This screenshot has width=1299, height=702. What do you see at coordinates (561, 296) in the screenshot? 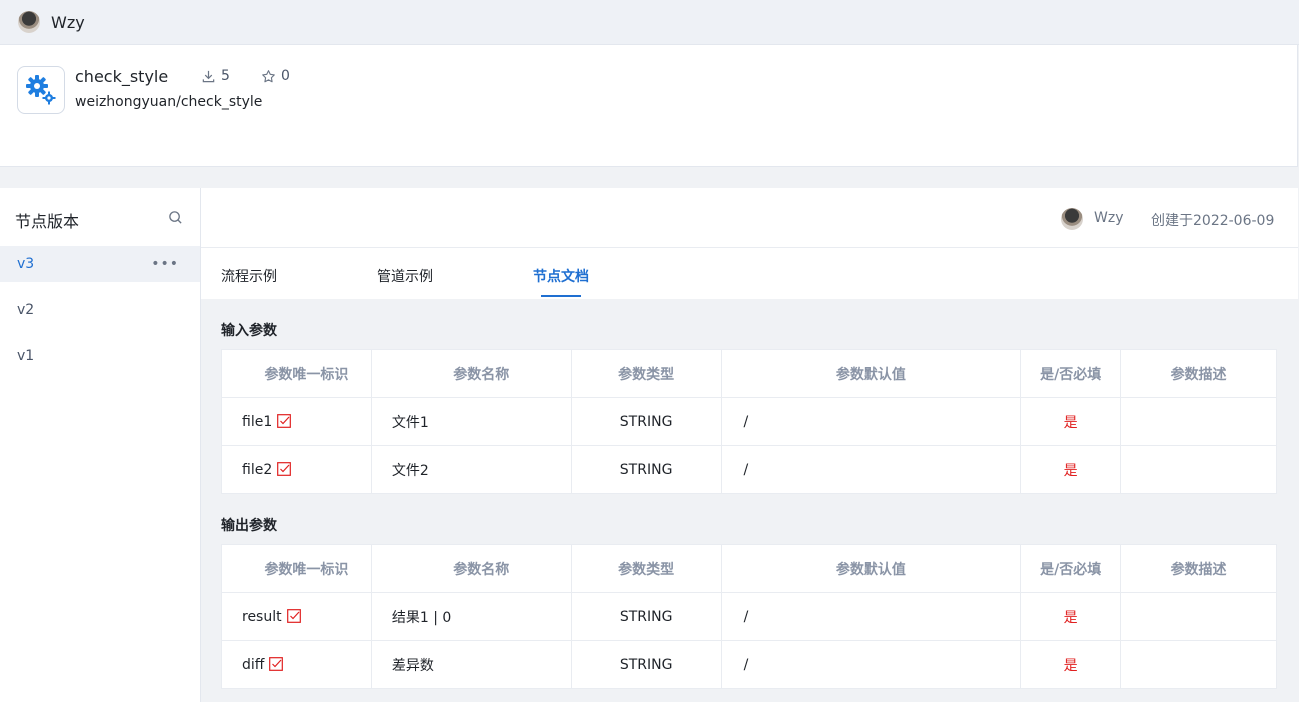
I see `active-tab-indicator` at bounding box center [561, 296].